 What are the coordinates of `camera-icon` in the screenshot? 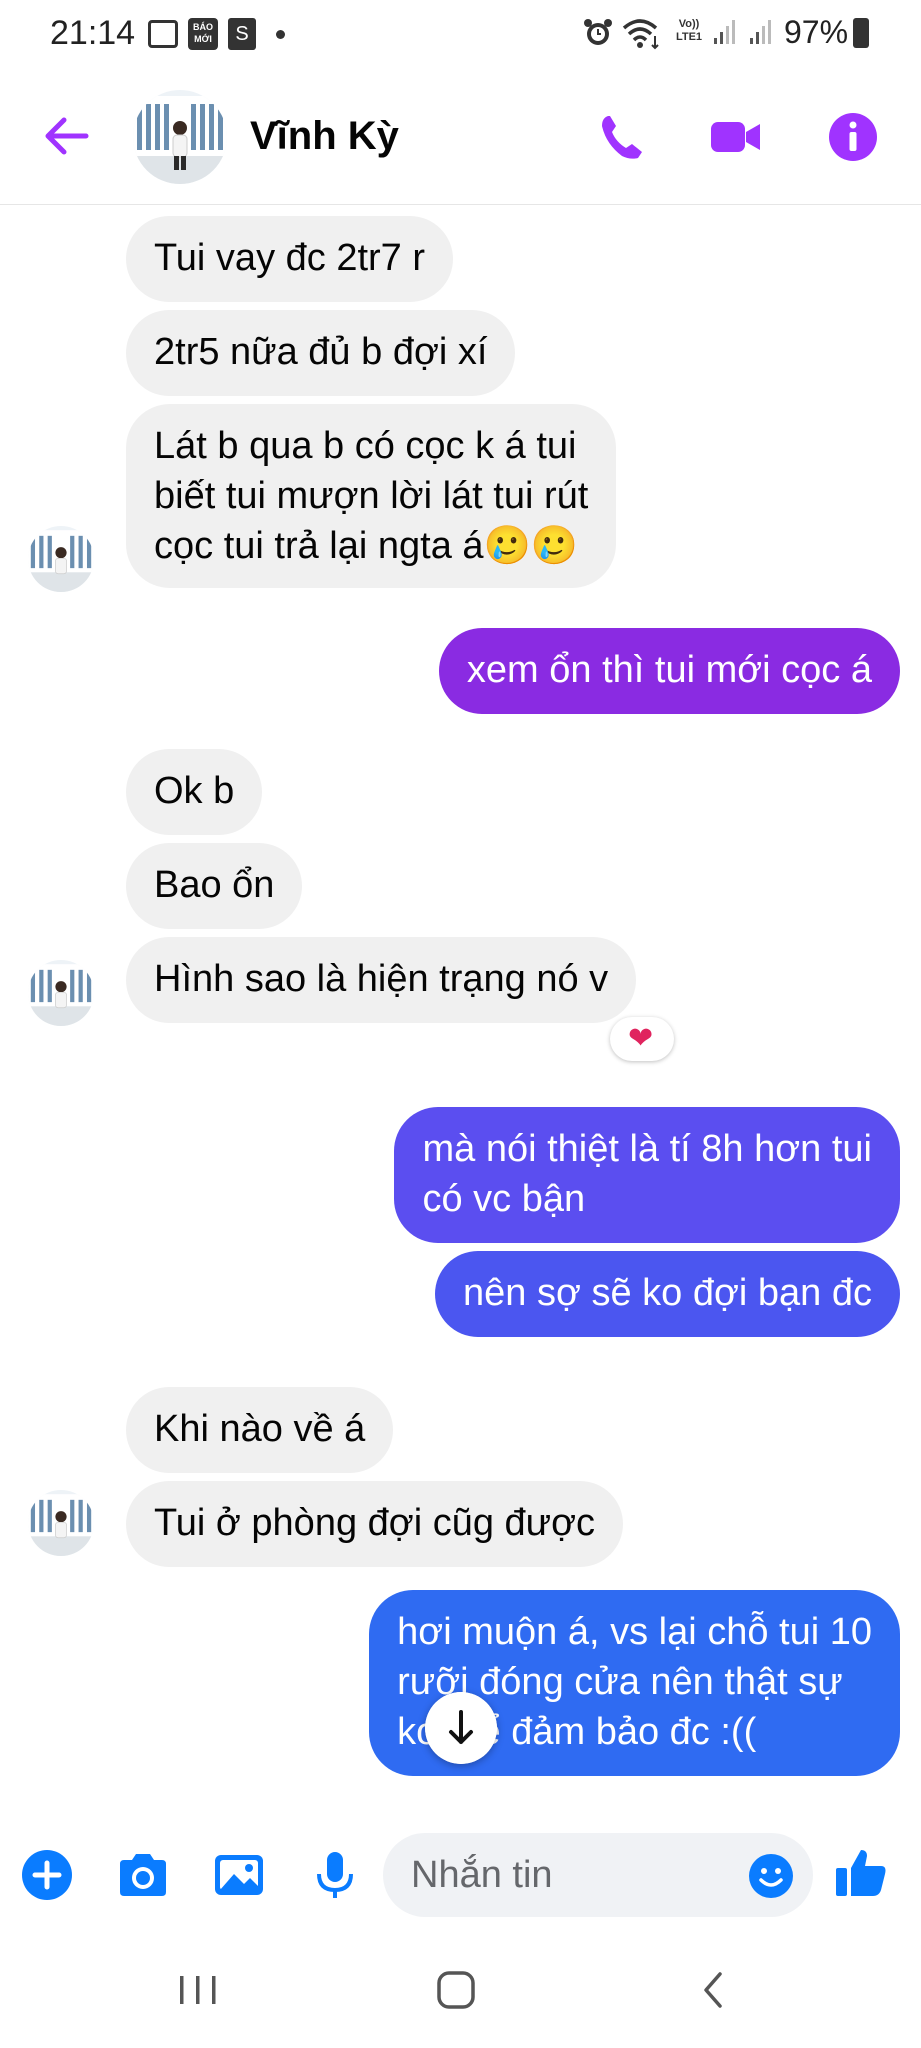 It's located at (143, 1875).